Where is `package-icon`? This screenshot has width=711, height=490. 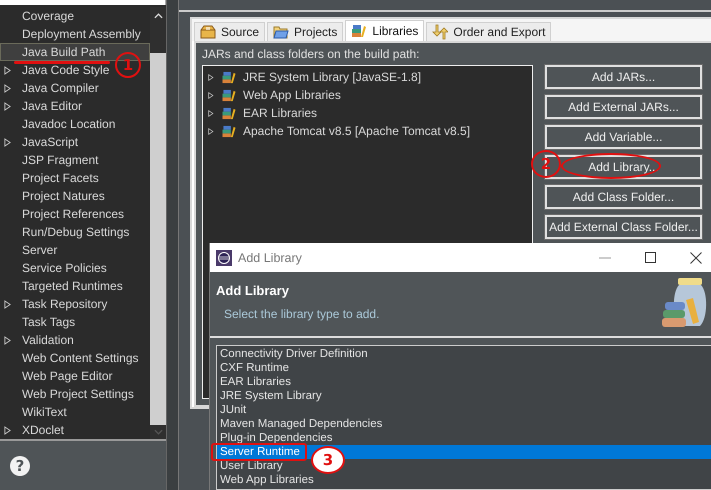
package-icon is located at coordinates (208, 32).